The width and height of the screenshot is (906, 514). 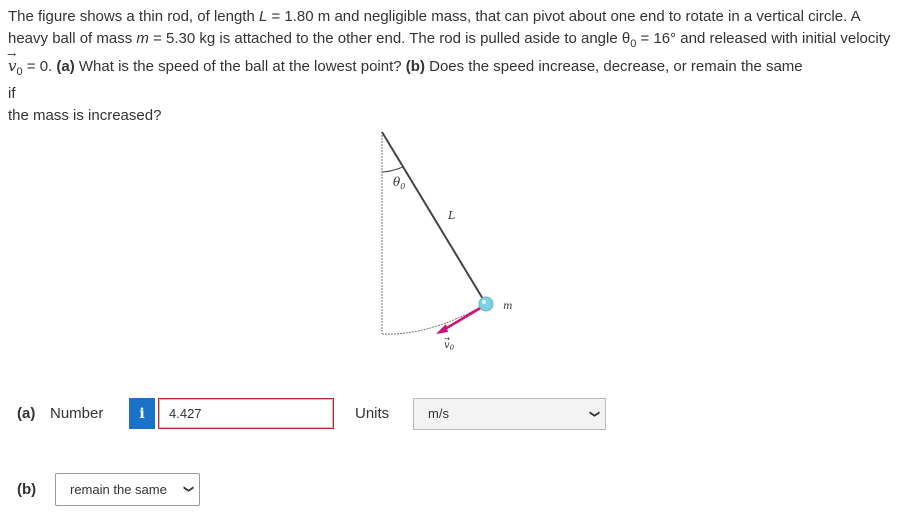 What do you see at coordinates (399, 183) in the screenshot?
I see `theta-label: θ0` at bounding box center [399, 183].